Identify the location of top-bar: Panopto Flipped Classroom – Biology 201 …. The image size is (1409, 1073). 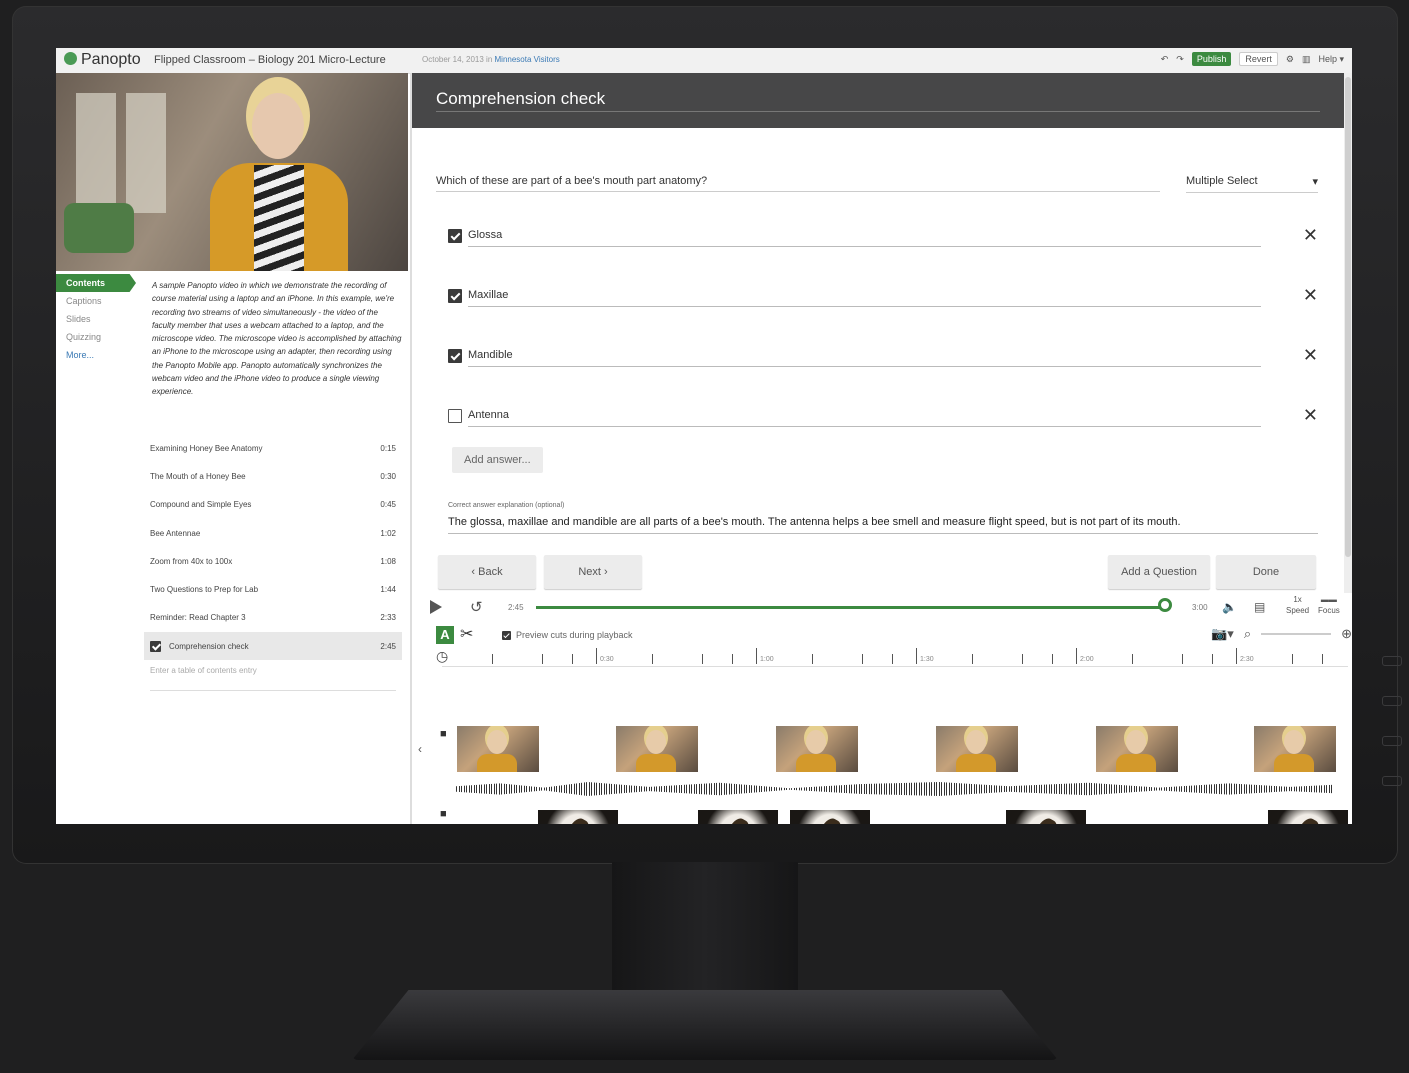
(704, 61).